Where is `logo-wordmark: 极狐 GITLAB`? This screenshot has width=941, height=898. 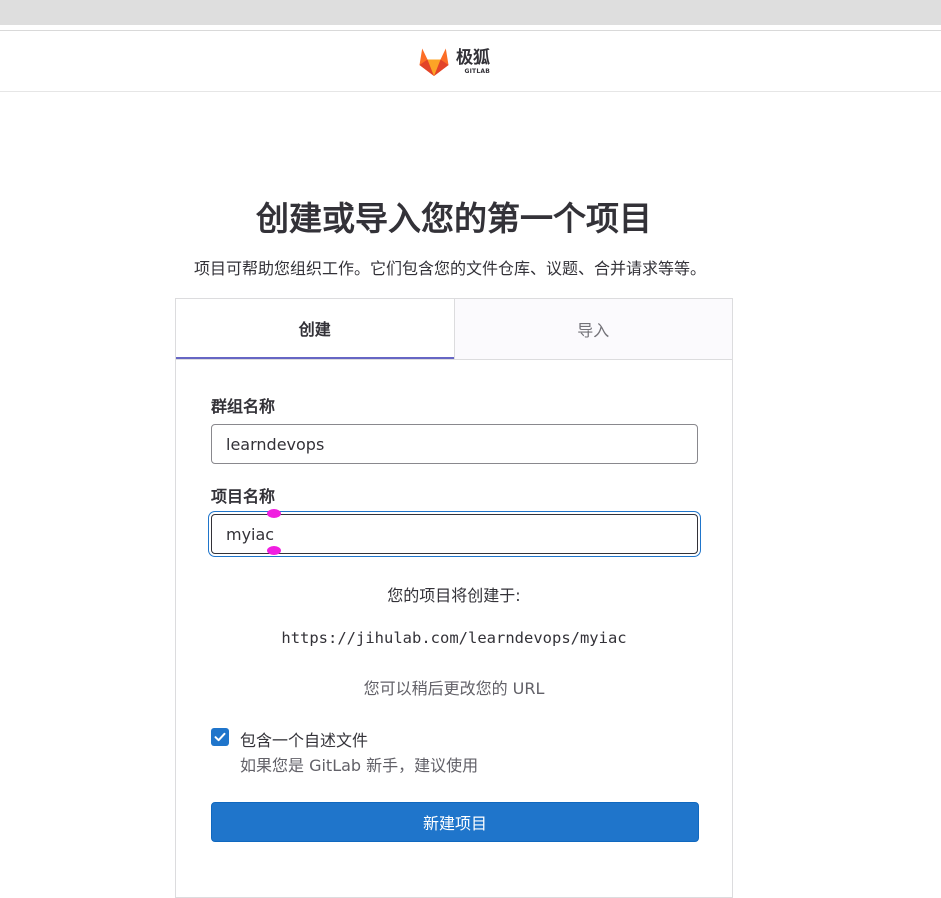
logo-wordmark: 极狐 GITLAB is located at coordinates (473, 61).